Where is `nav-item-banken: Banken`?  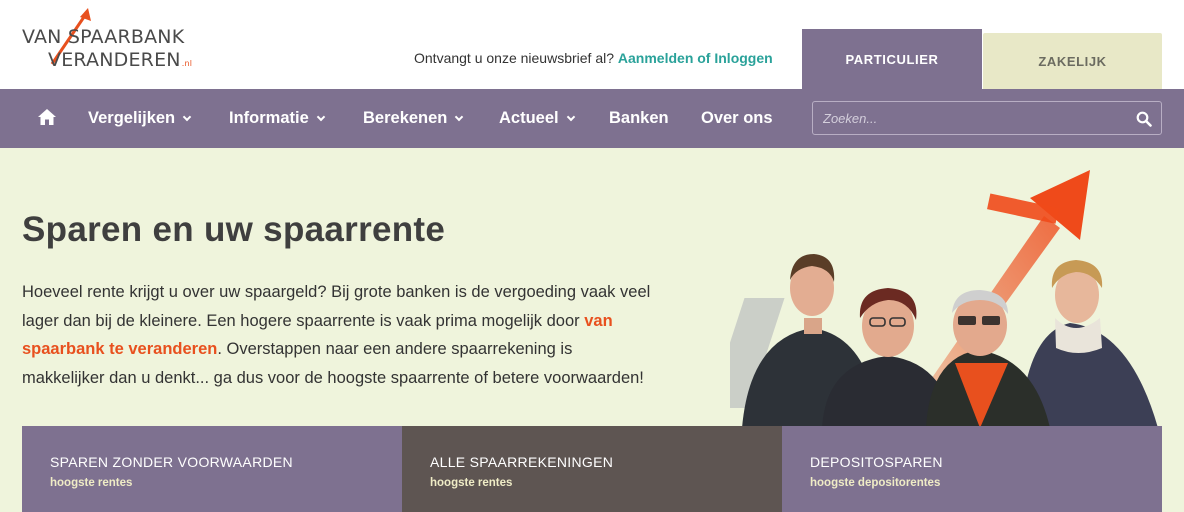 nav-item-banken: Banken is located at coordinates (639, 118).